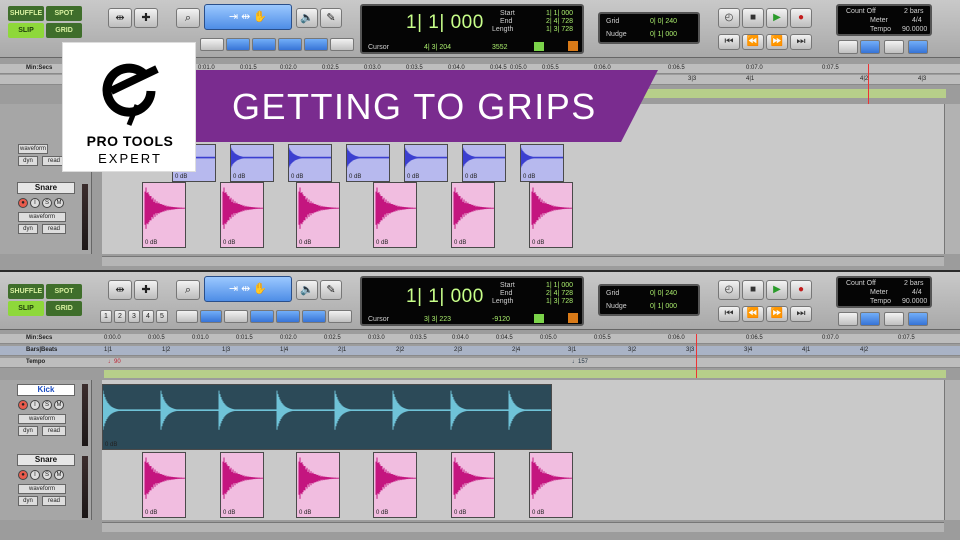 Image resolution: width=960 pixels, height=540 pixels. What do you see at coordinates (559, 285) in the screenshot?
I see `start-value: 1| 1| 000` at bounding box center [559, 285].